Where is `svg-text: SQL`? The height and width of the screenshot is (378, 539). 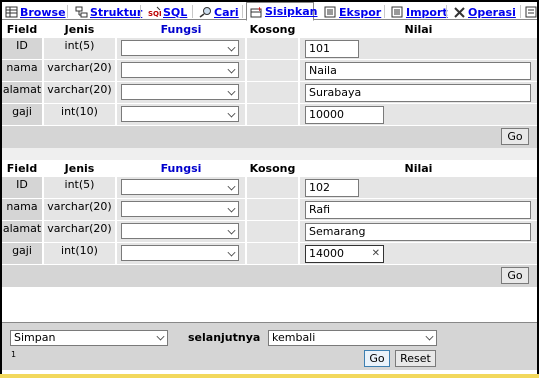 svg-text: SQL is located at coordinates (154, 14).